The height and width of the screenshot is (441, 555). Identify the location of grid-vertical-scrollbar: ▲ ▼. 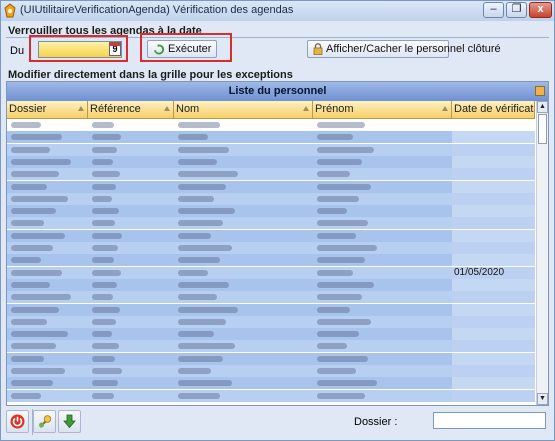
(542, 253).